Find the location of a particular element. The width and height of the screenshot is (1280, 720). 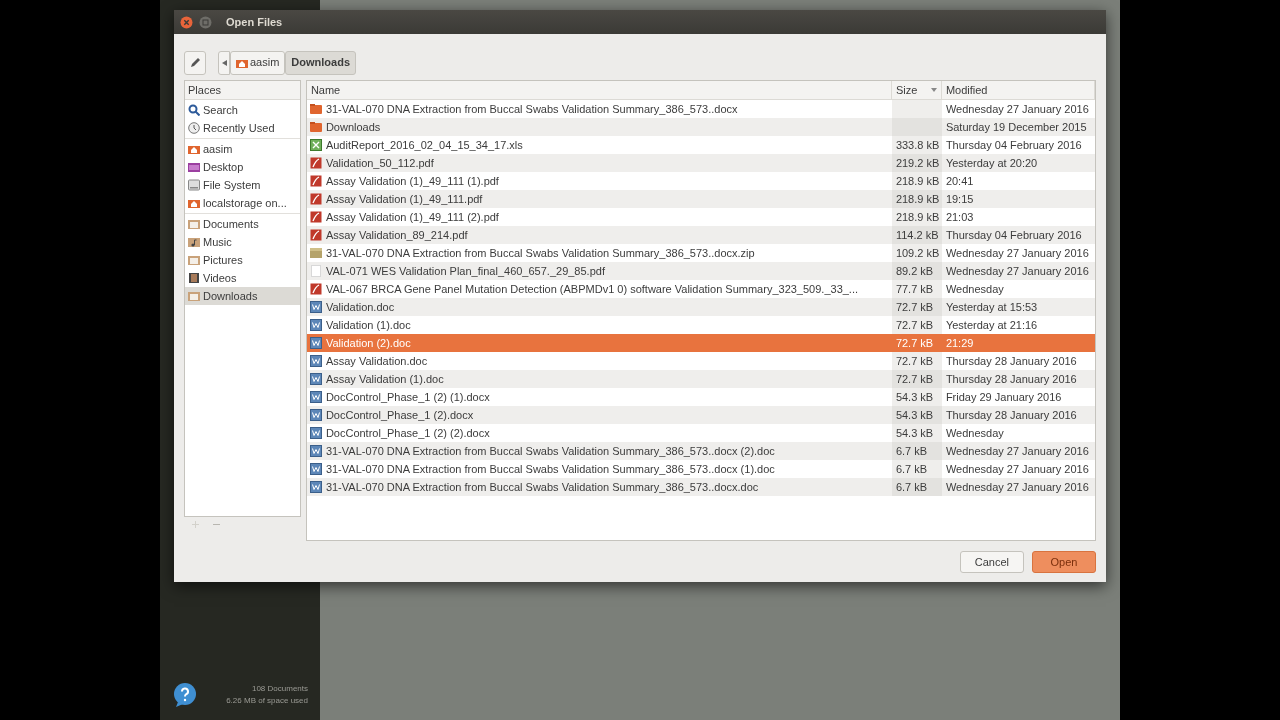

music-folder-icon is located at coordinates (194, 242).